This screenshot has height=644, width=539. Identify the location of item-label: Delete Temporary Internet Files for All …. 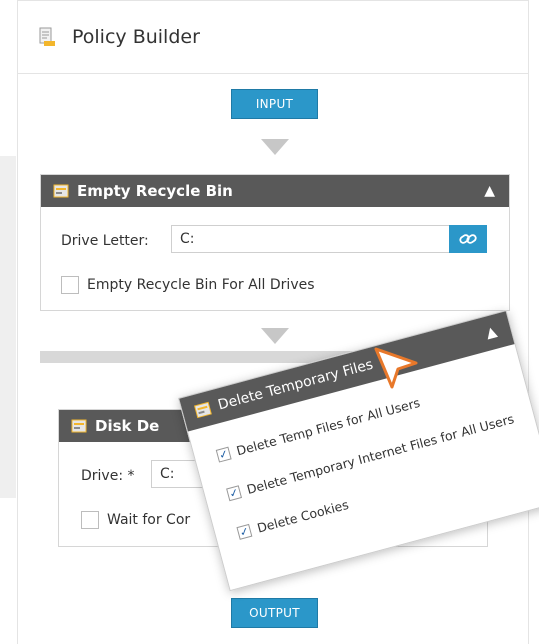
(380, 454).